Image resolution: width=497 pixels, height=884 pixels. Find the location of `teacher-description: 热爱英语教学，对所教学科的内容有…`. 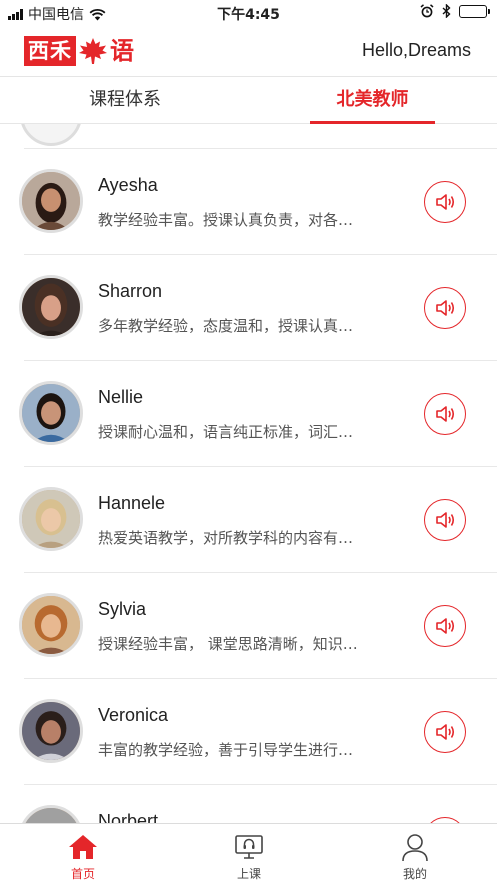

teacher-description: 热爱英语教学，对所教学科的内容有… is located at coordinates (226, 538).